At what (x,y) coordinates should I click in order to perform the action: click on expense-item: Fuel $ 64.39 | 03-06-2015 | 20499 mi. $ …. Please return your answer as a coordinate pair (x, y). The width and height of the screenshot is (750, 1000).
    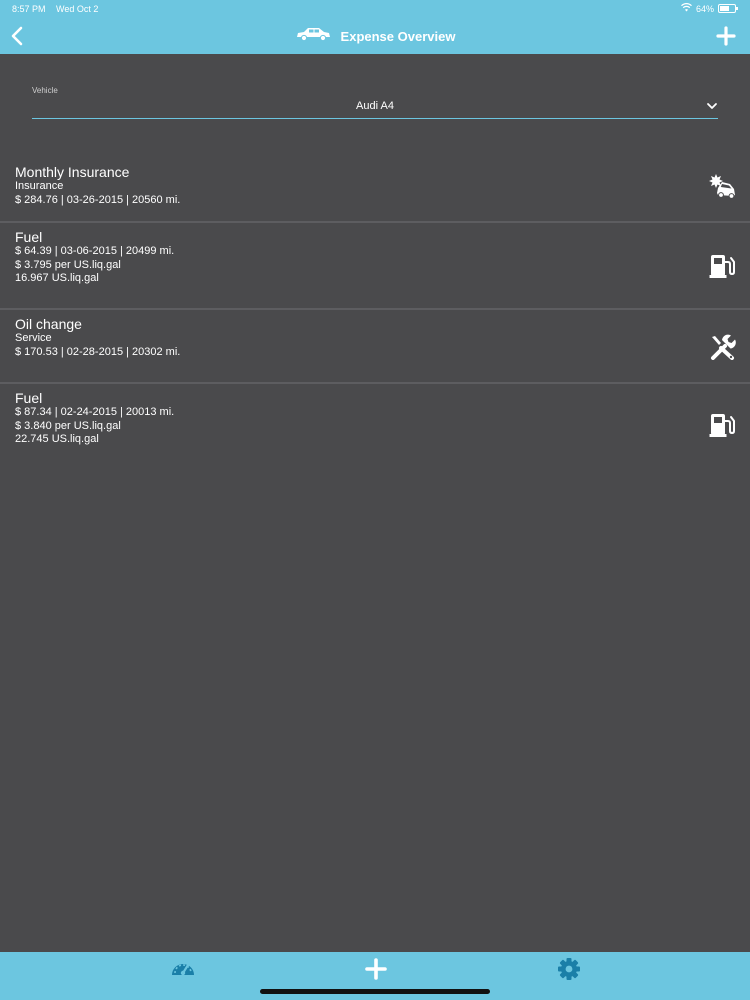
    Looking at the image, I should click on (375, 266).